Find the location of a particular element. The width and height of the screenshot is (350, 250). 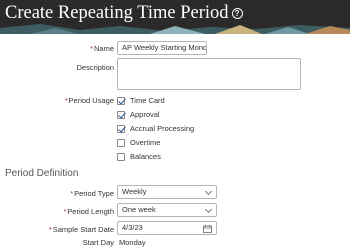

overtime-label: Overtime is located at coordinates (145, 142).